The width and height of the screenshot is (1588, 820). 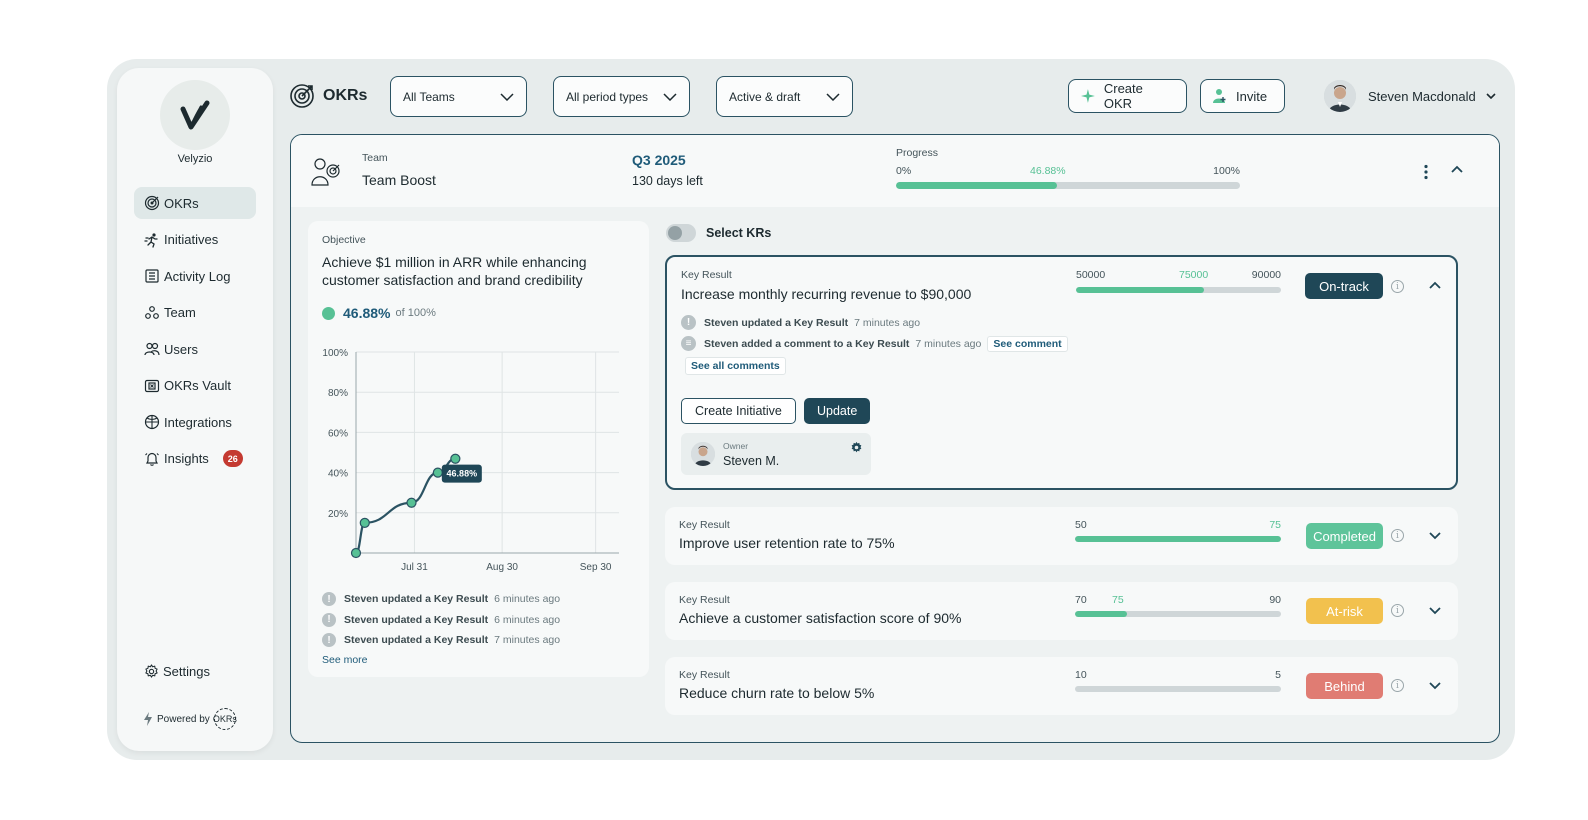 What do you see at coordinates (177, 671) in the screenshot?
I see `sidebar-item-settings: Settings` at bounding box center [177, 671].